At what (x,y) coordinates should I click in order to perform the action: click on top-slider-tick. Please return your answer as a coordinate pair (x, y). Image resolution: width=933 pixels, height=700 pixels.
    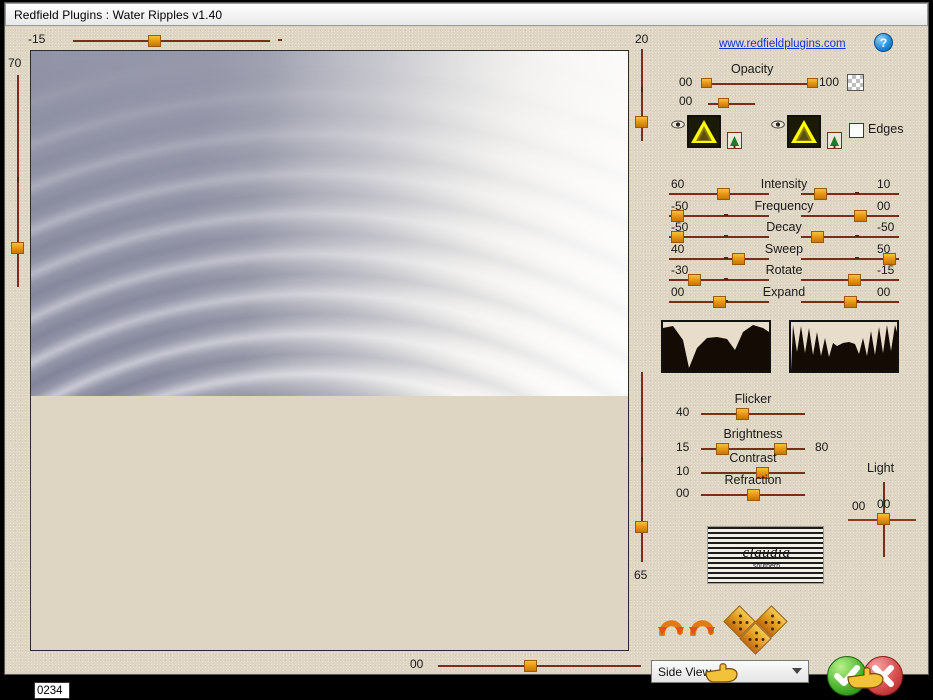
    Looking at the image, I should click on (280, 40).